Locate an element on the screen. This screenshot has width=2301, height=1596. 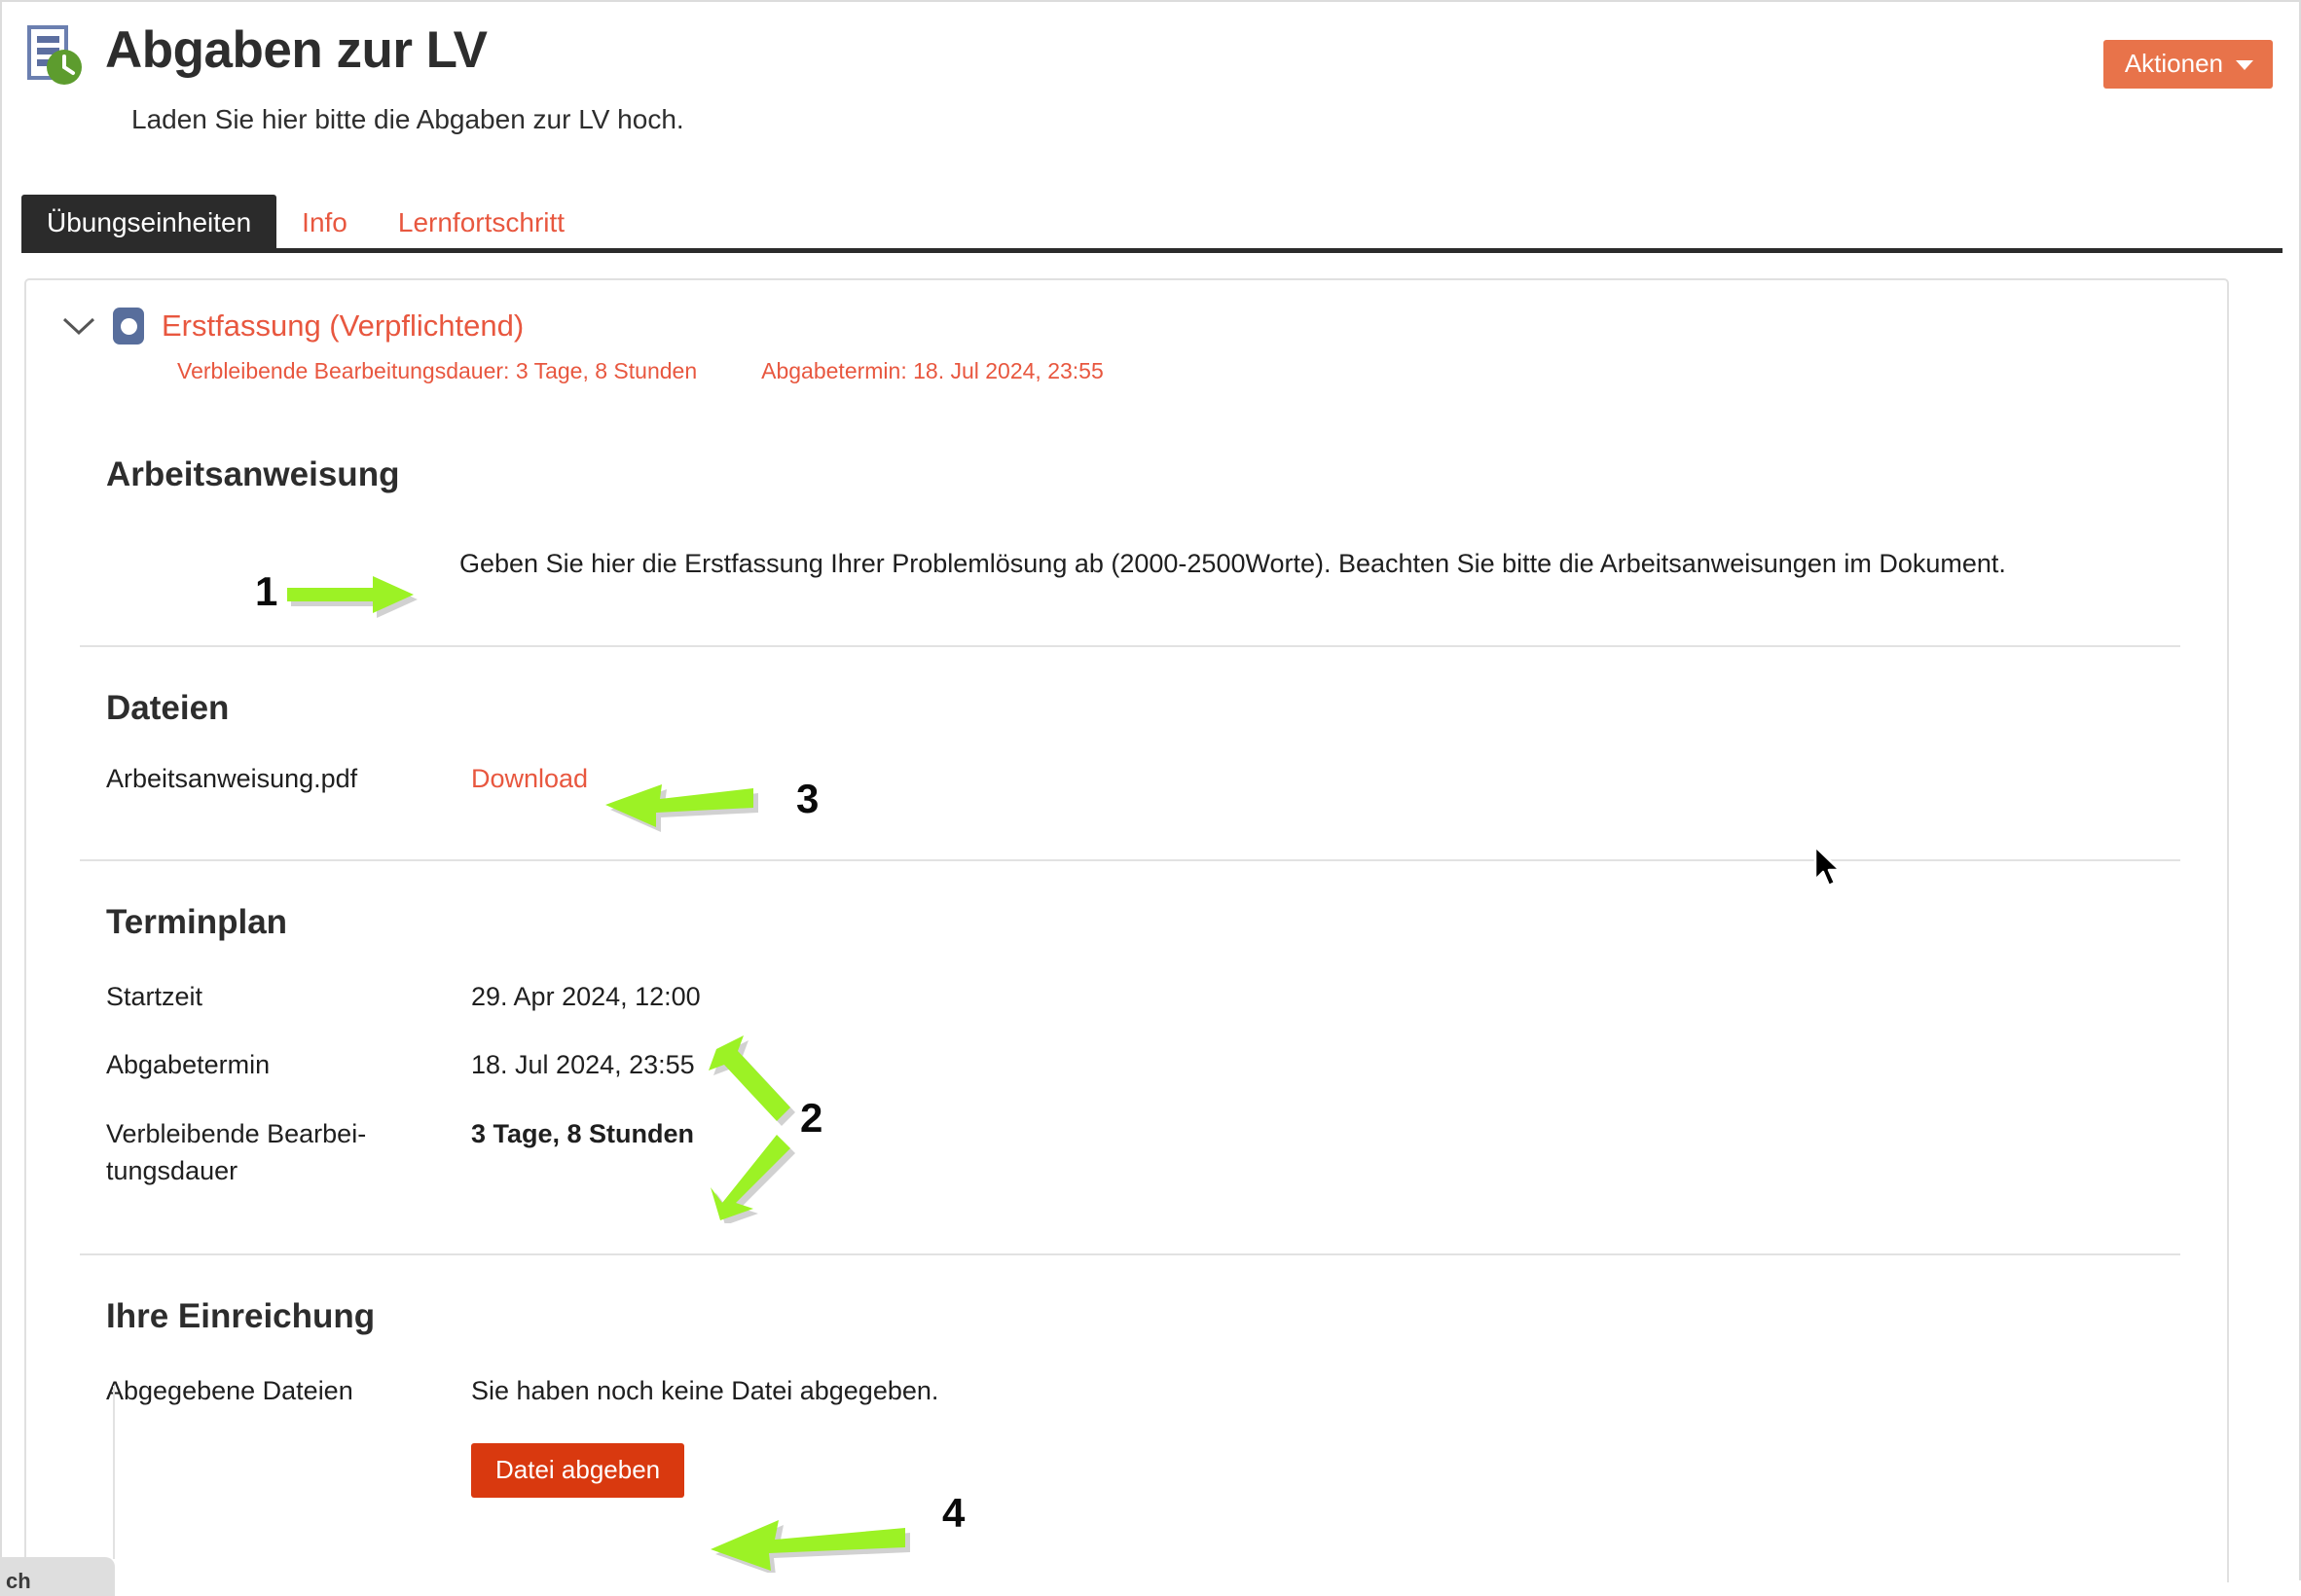
annotation-number-1: 1 is located at coordinates (266, 591).